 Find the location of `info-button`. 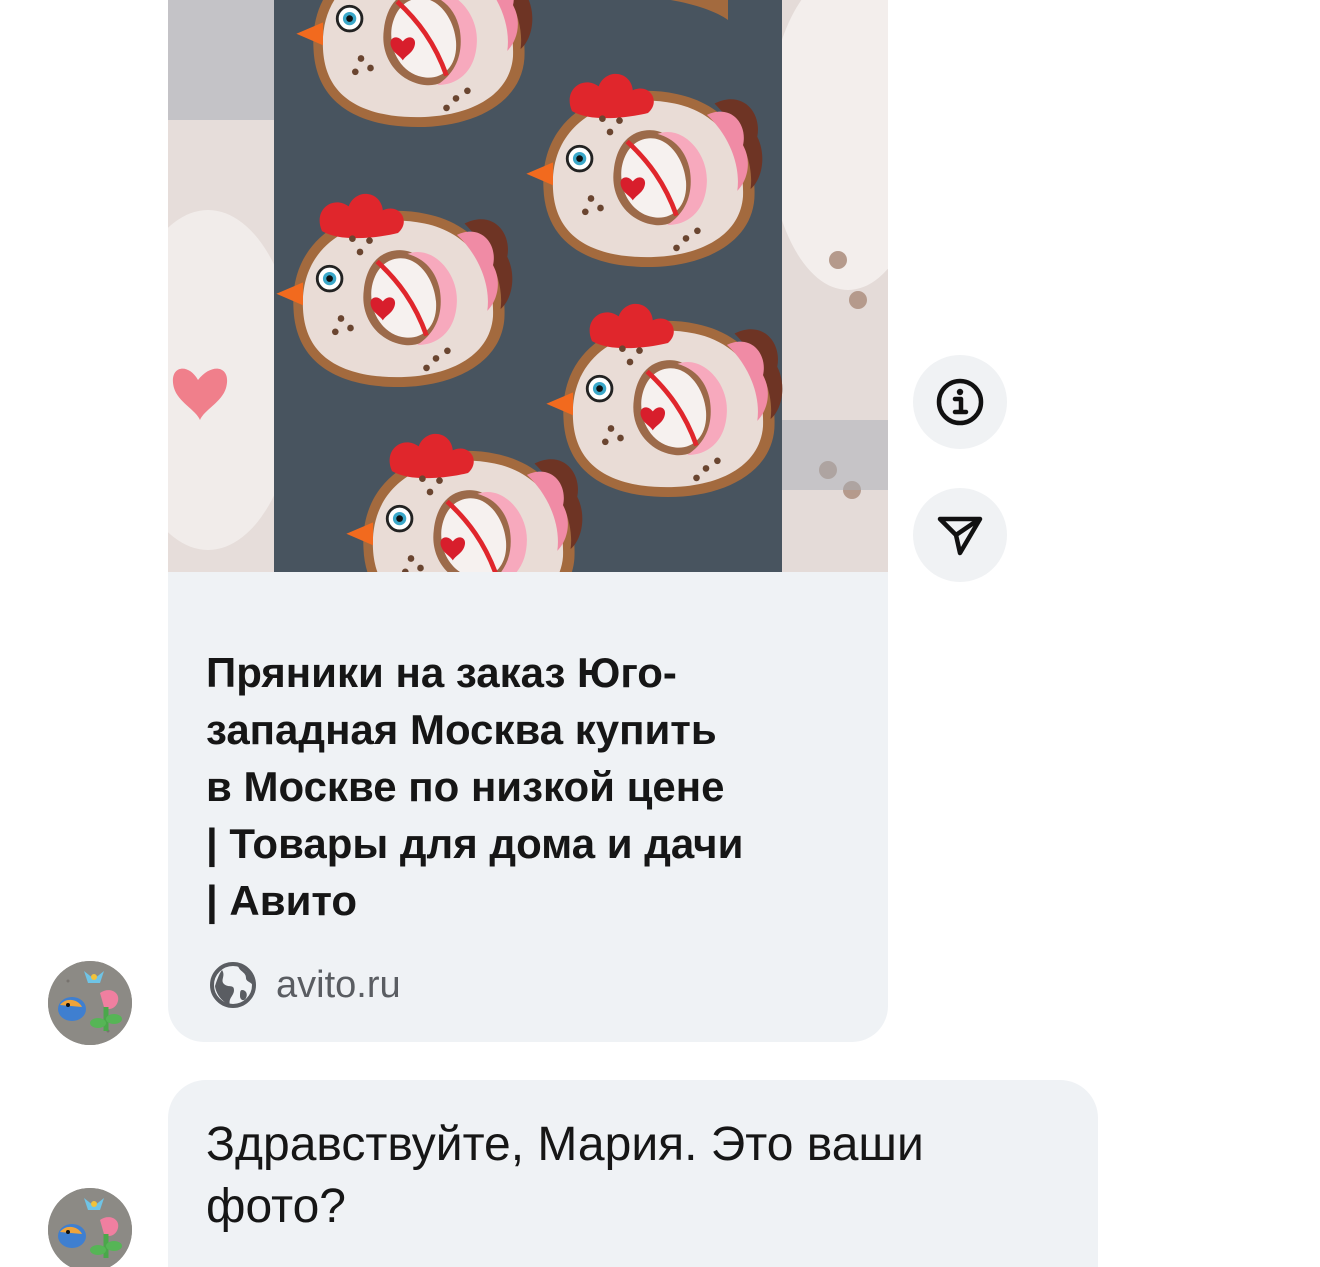

info-button is located at coordinates (960, 402).